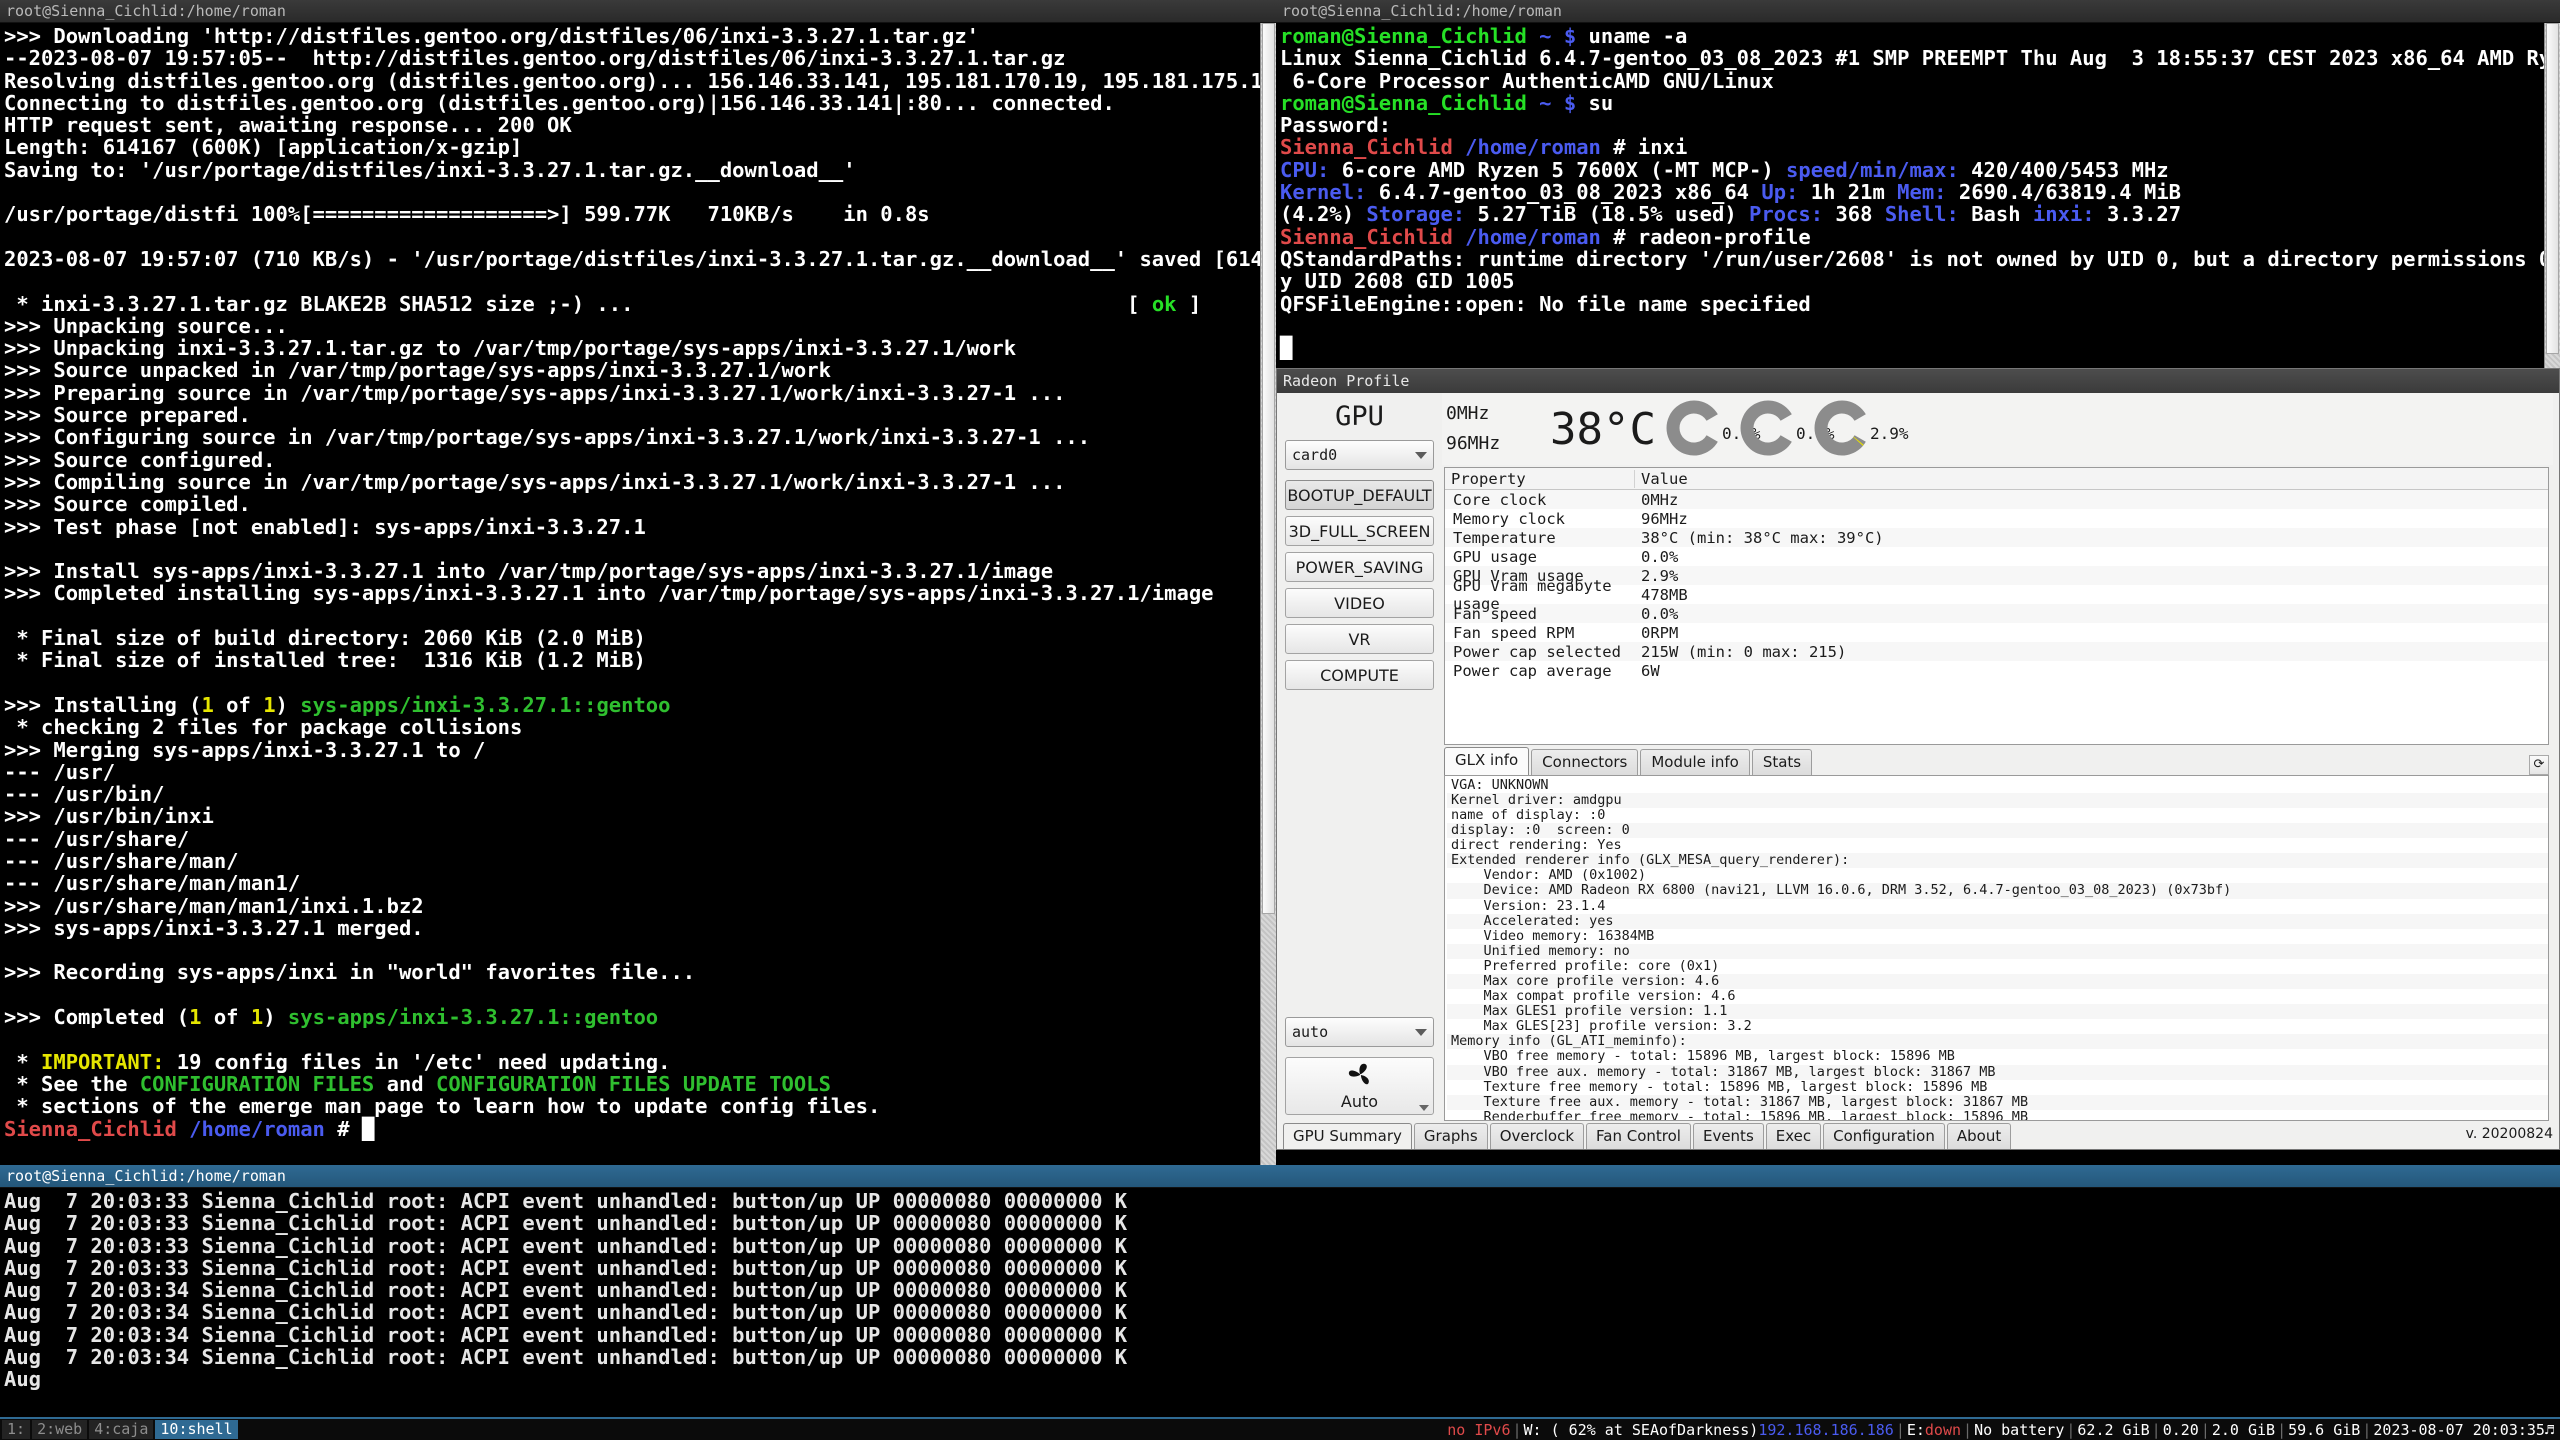 This screenshot has width=2560, height=1440. What do you see at coordinates (23, 1379) in the screenshot?
I see `terminal-line: Aug` at bounding box center [23, 1379].